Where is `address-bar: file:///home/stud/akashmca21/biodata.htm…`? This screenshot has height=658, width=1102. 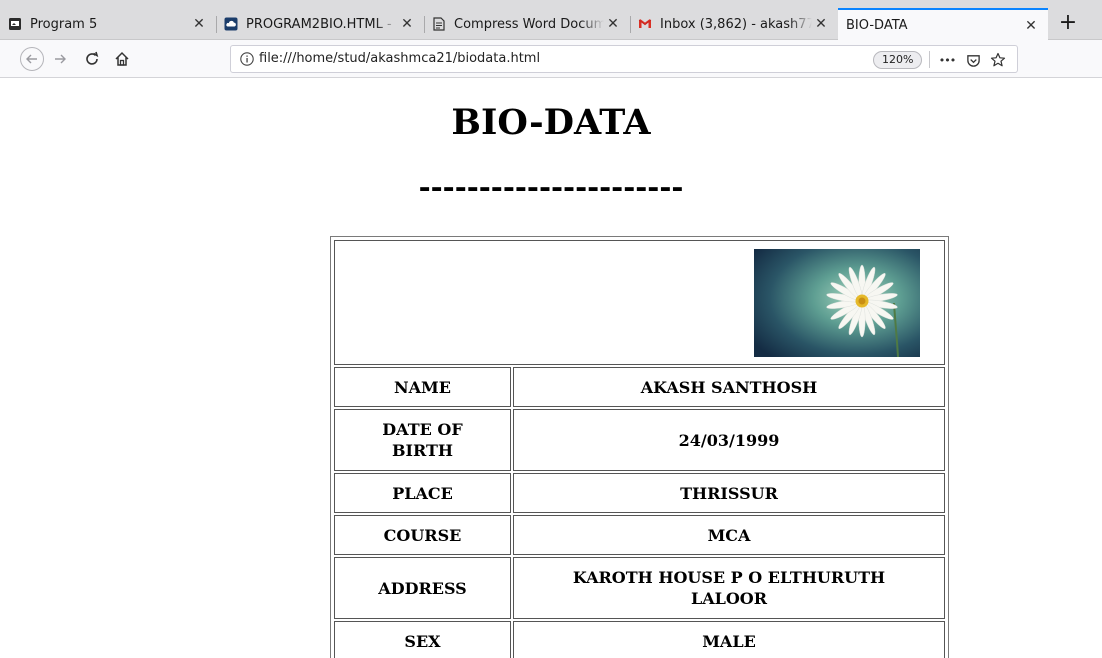
address-bar: file:///home/stud/akashmca21/biodata.htm… is located at coordinates (624, 59).